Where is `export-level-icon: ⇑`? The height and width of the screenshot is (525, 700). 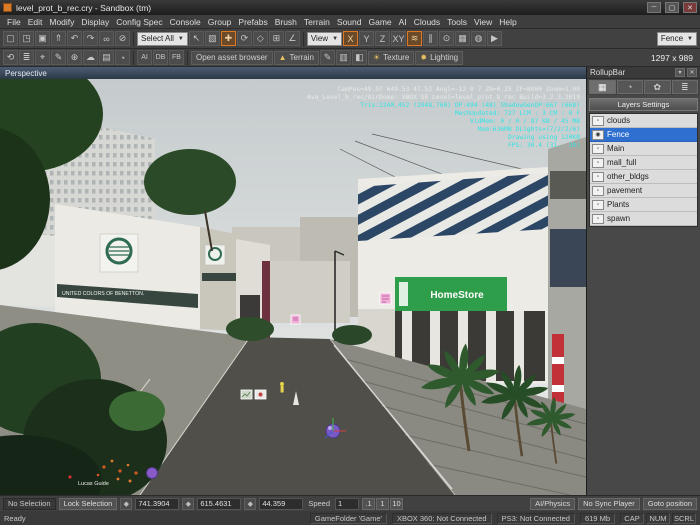 export-level-icon: ⇑ is located at coordinates (58, 38).